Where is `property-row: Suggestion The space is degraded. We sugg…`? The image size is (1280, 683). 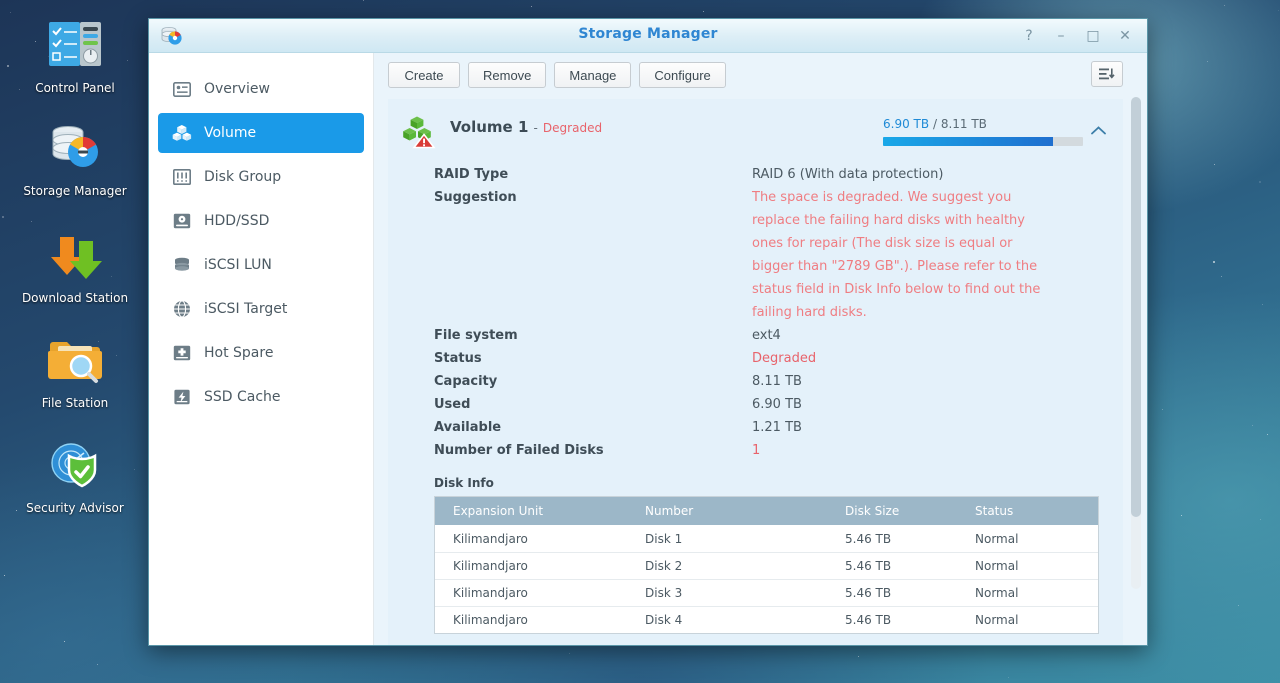
property-row: Suggestion The space is degraded. We sugg… is located at coordinates (773, 255).